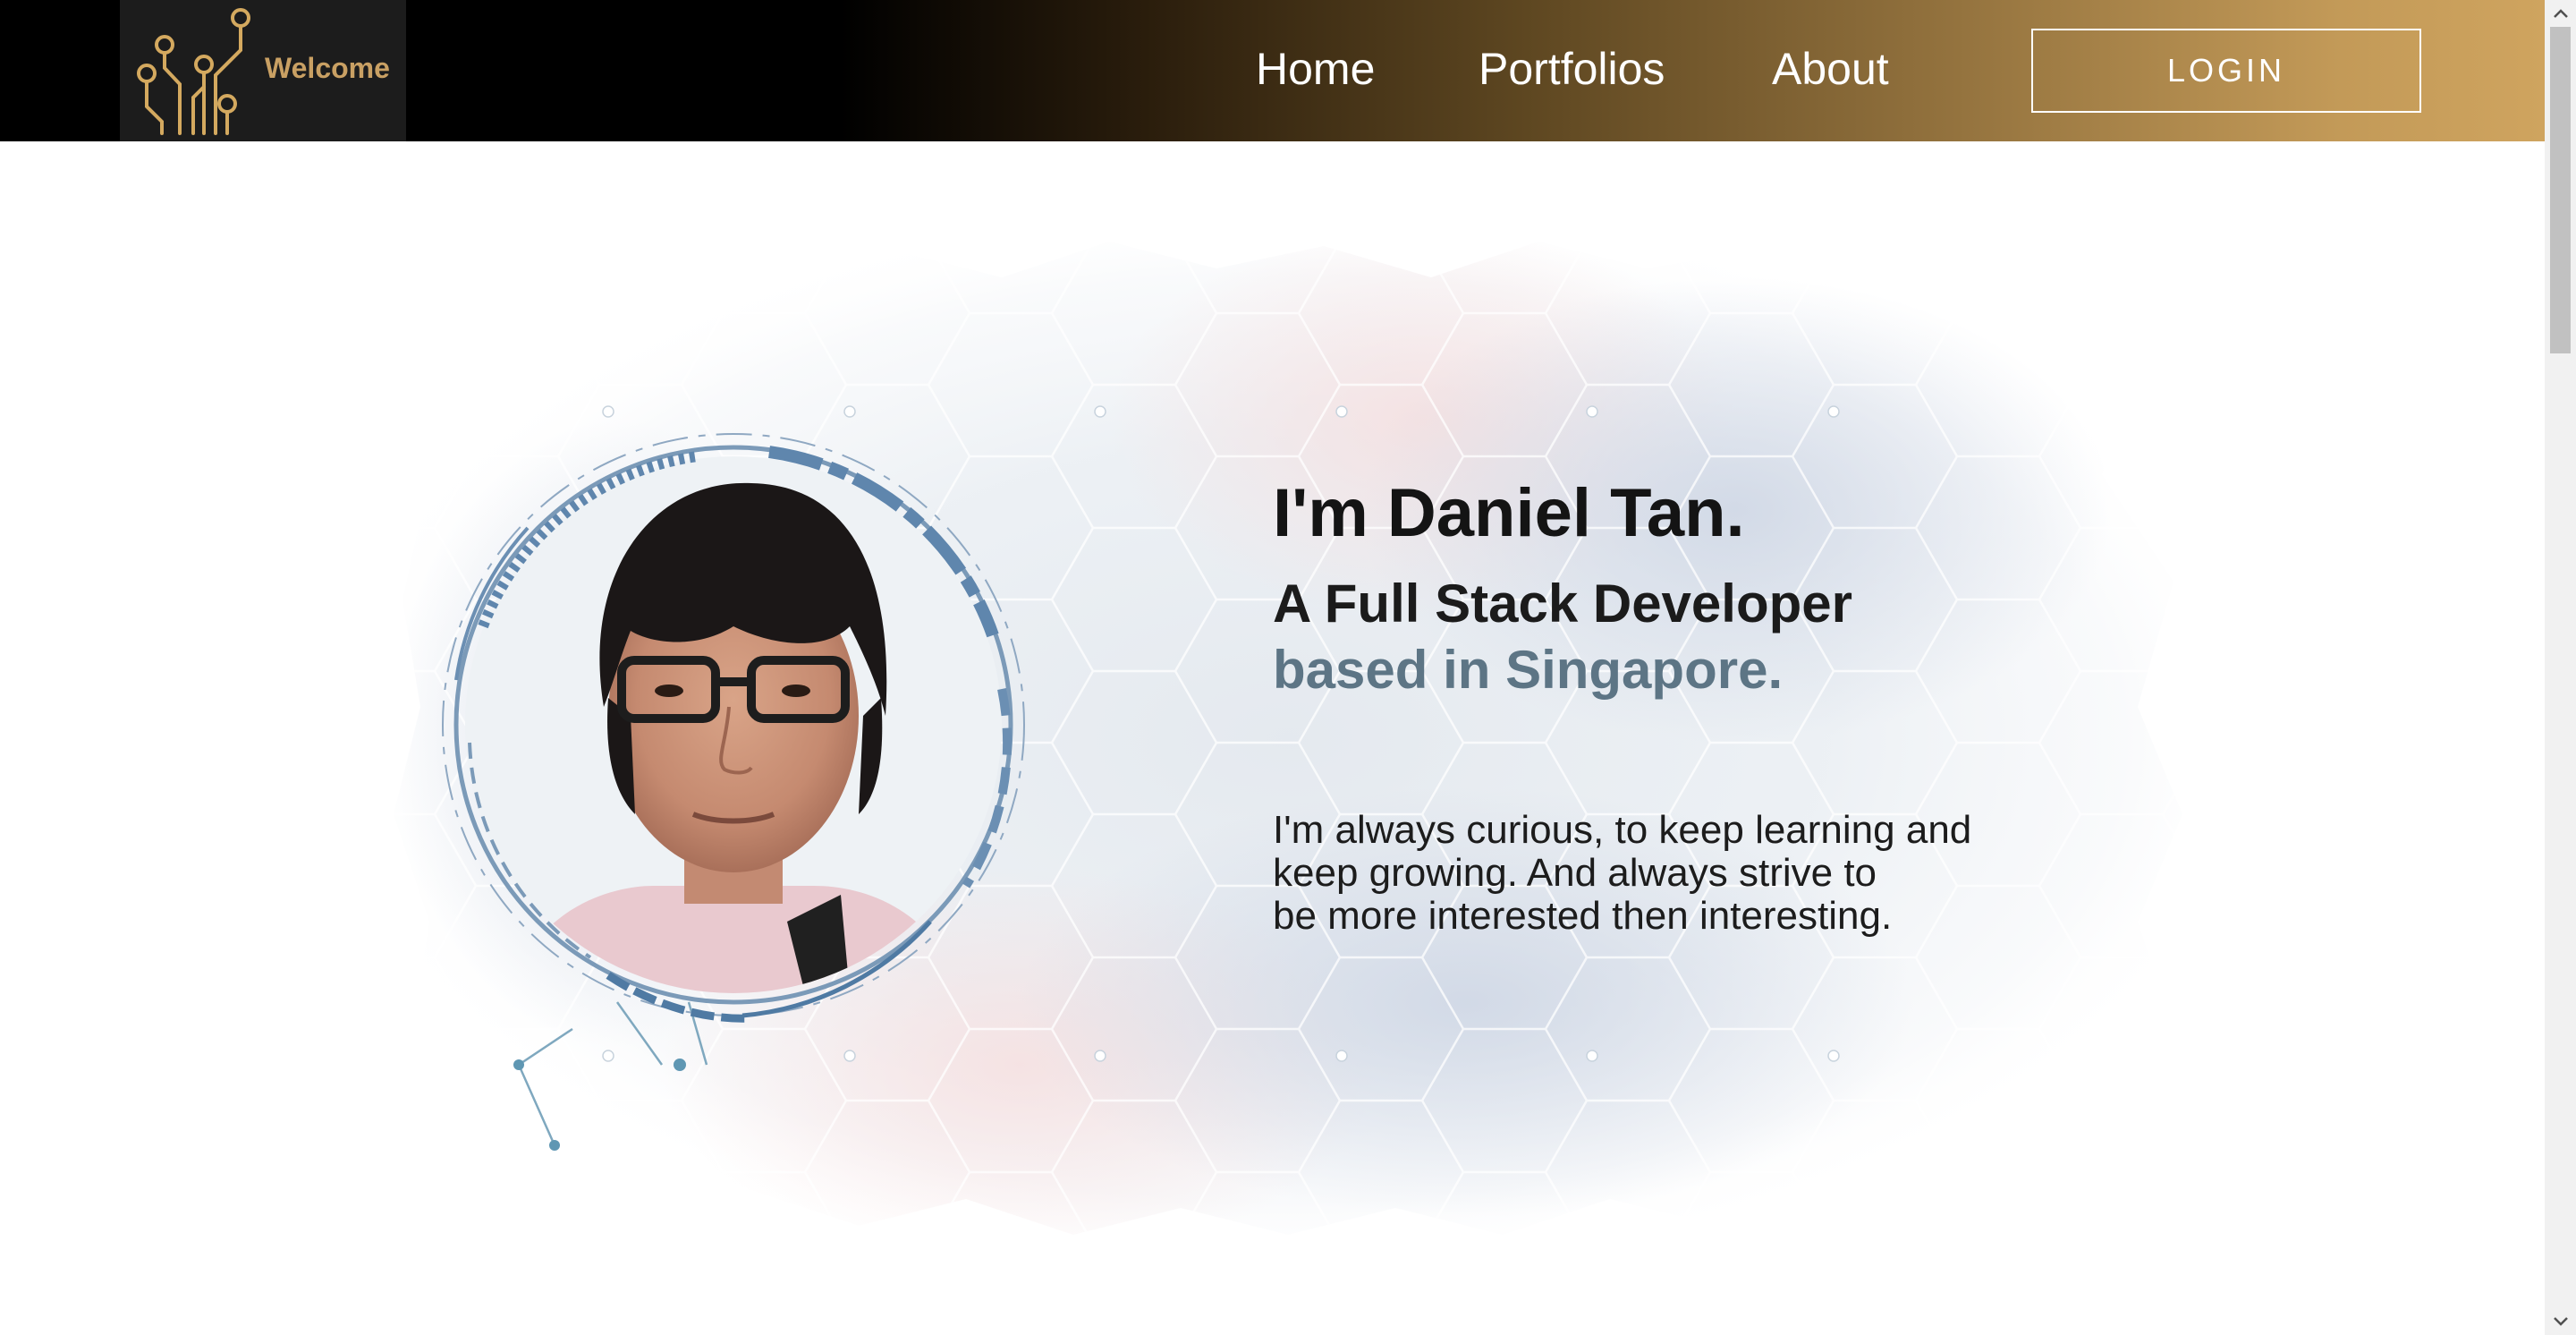  I want to click on nav-about-link: About, so click(1830, 69).